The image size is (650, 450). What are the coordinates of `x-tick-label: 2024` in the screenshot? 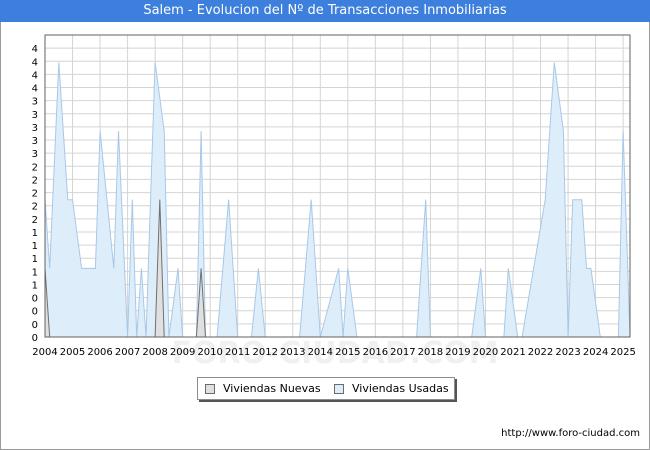 It's located at (595, 352).